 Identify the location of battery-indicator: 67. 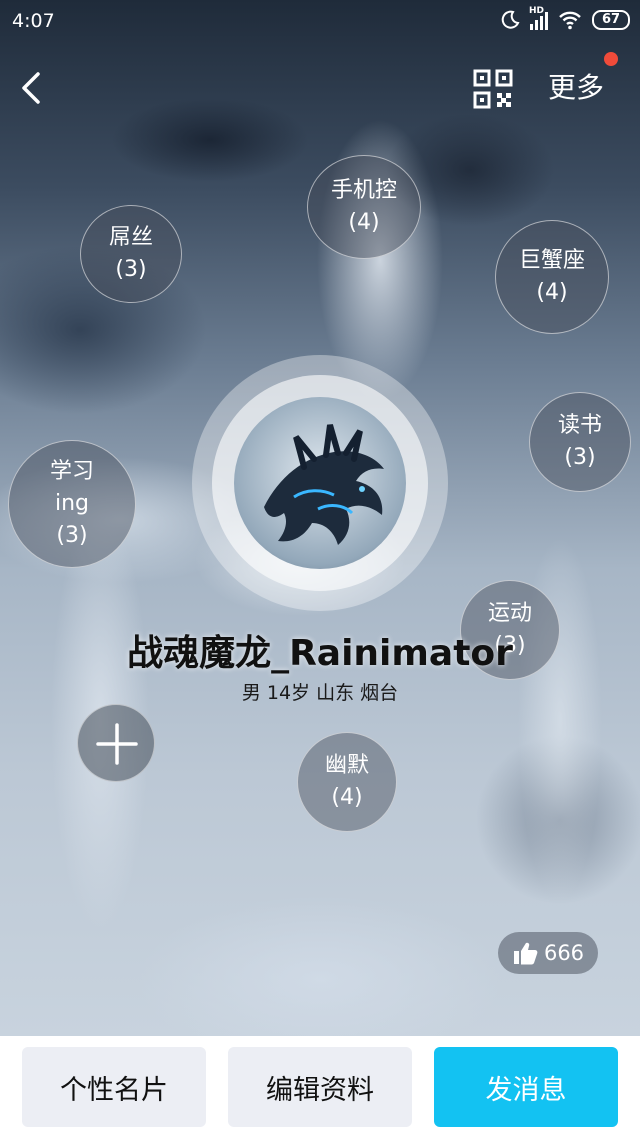
(611, 20).